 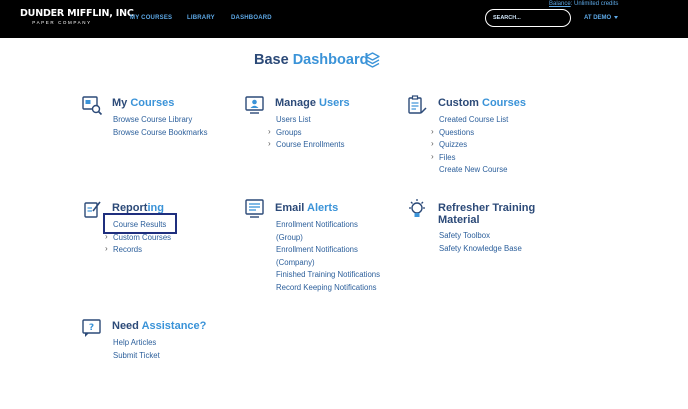 I want to click on title-part: Alerts, so click(x=323, y=208).